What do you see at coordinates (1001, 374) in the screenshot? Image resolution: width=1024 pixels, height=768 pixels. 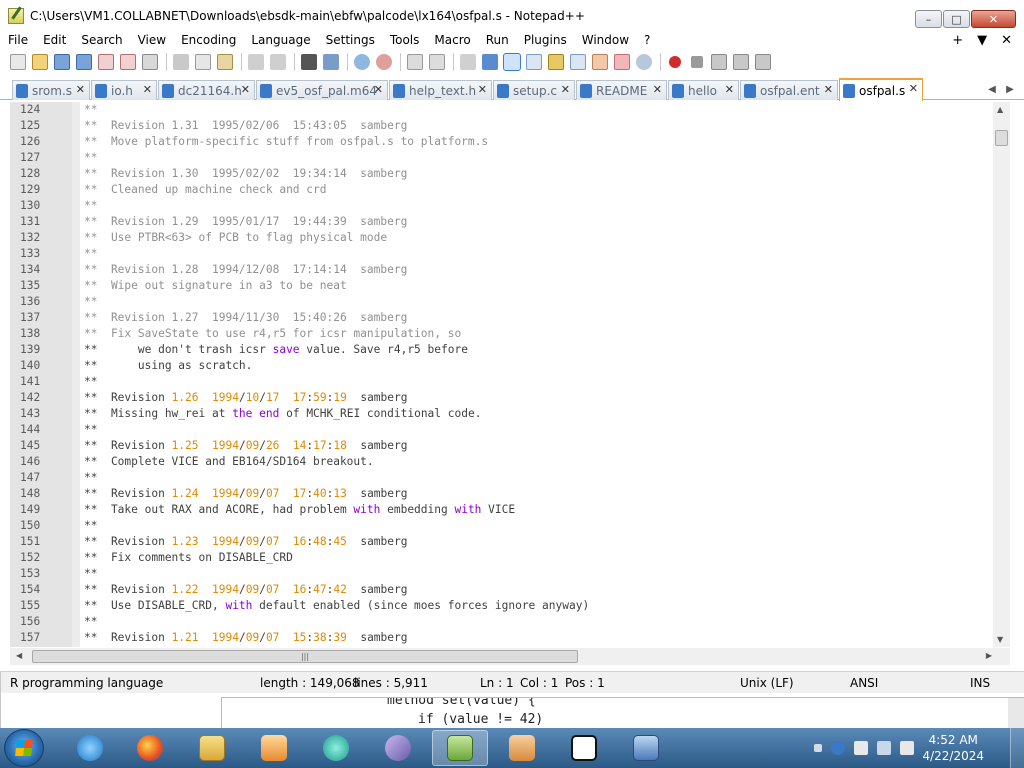 I see `vertical-scrollbar: ▲ ▼` at bounding box center [1001, 374].